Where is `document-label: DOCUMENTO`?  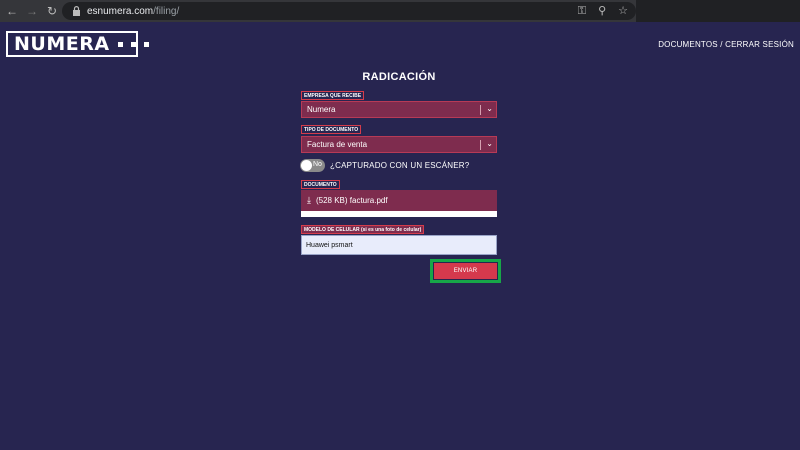 document-label: DOCUMENTO is located at coordinates (320, 184).